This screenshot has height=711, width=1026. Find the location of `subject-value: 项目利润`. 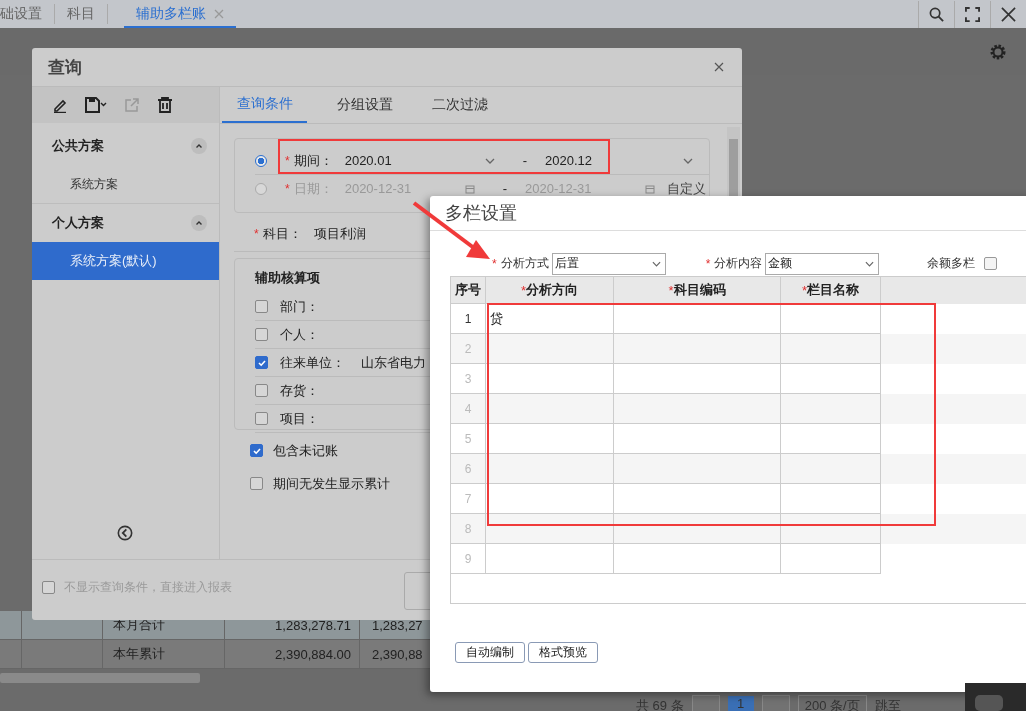

subject-value: 项目利润 is located at coordinates (339, 234).